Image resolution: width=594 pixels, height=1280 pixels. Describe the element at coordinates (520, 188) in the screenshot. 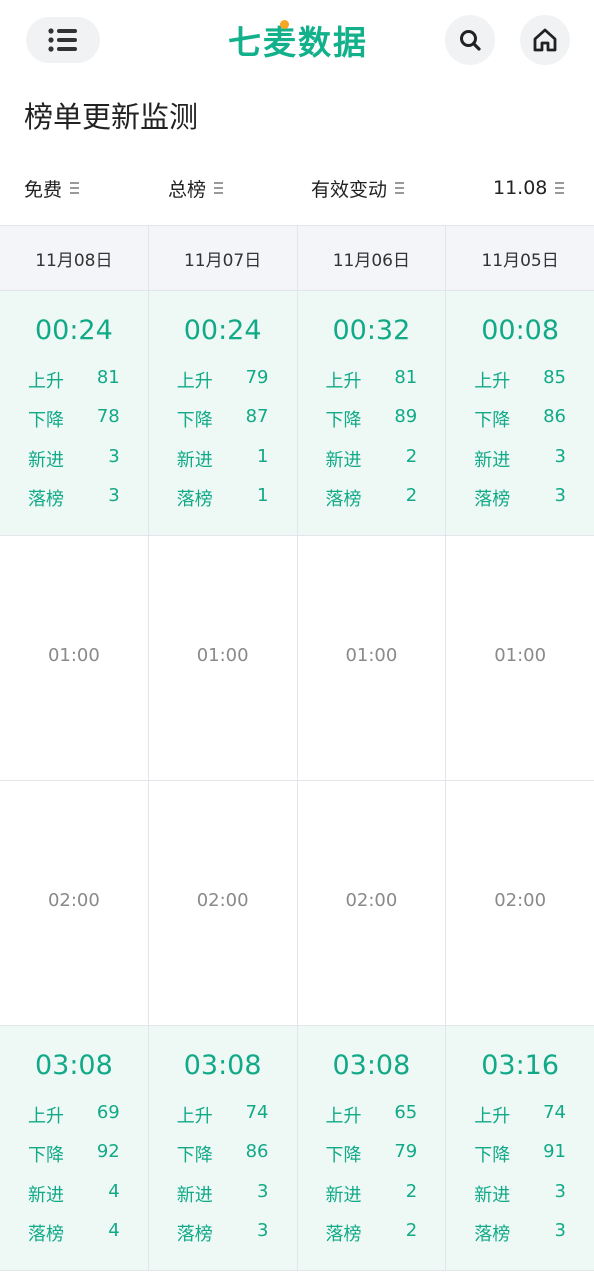

I see `filter-label: 11.08` at that location.